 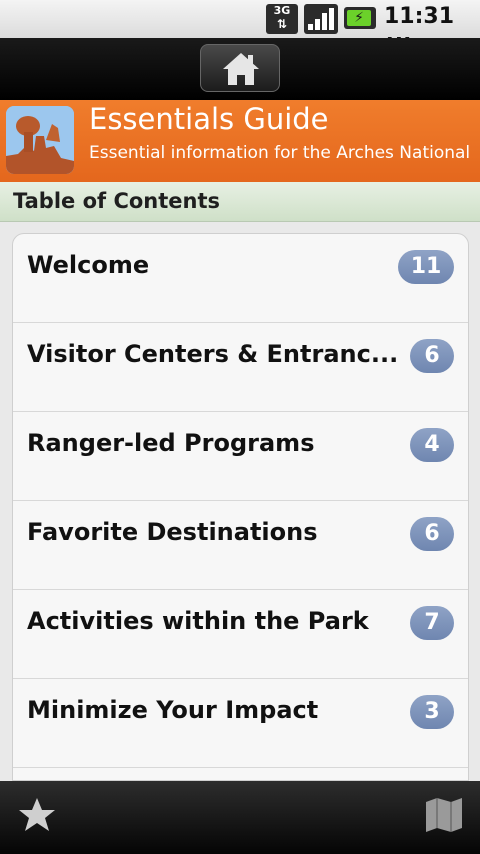 I want to click on home-icon, so click(x=241, y=69).